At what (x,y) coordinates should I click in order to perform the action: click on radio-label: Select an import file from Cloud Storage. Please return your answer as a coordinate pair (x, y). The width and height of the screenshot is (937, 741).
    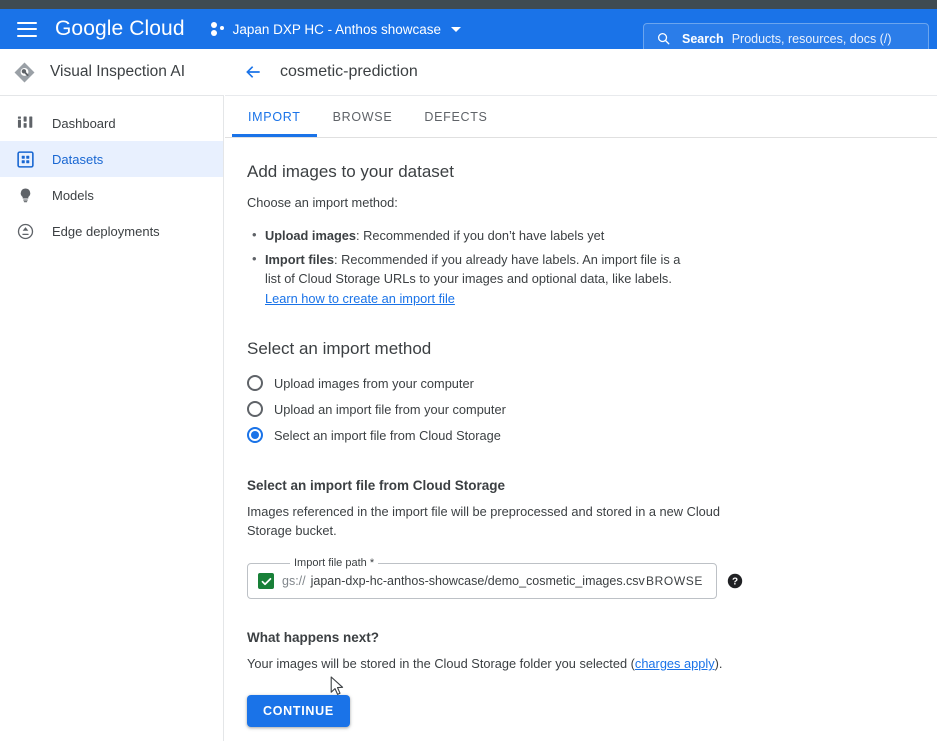
    Looking at the image, I should click on (387, 435).